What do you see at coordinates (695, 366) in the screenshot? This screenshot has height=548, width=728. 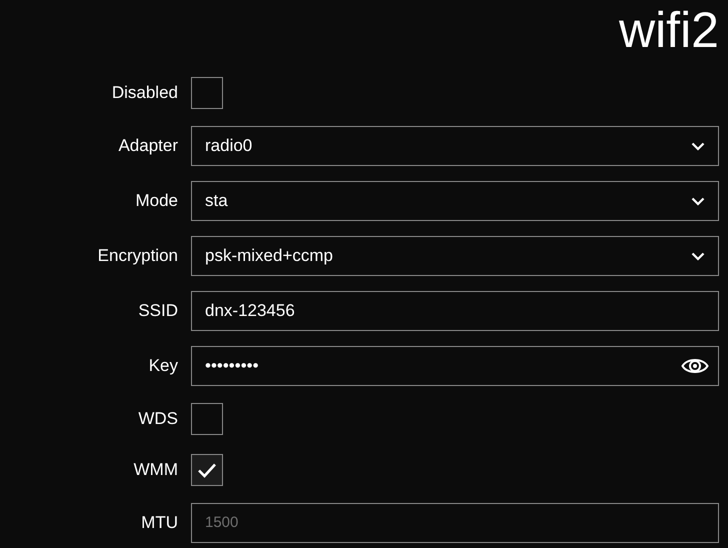 I see `eye-icon` at bounding box center [695, 366].